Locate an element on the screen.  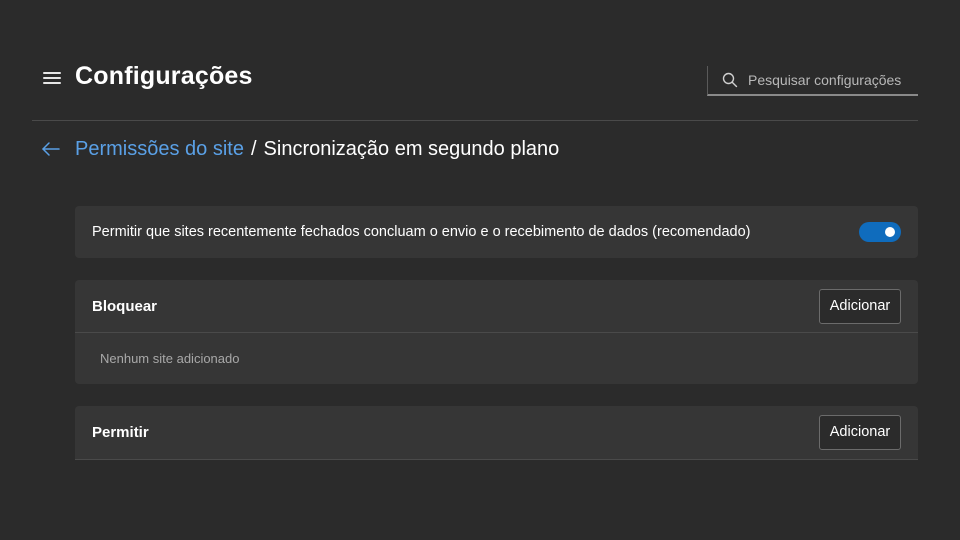
header-divider is located at coordinates (475, 120).